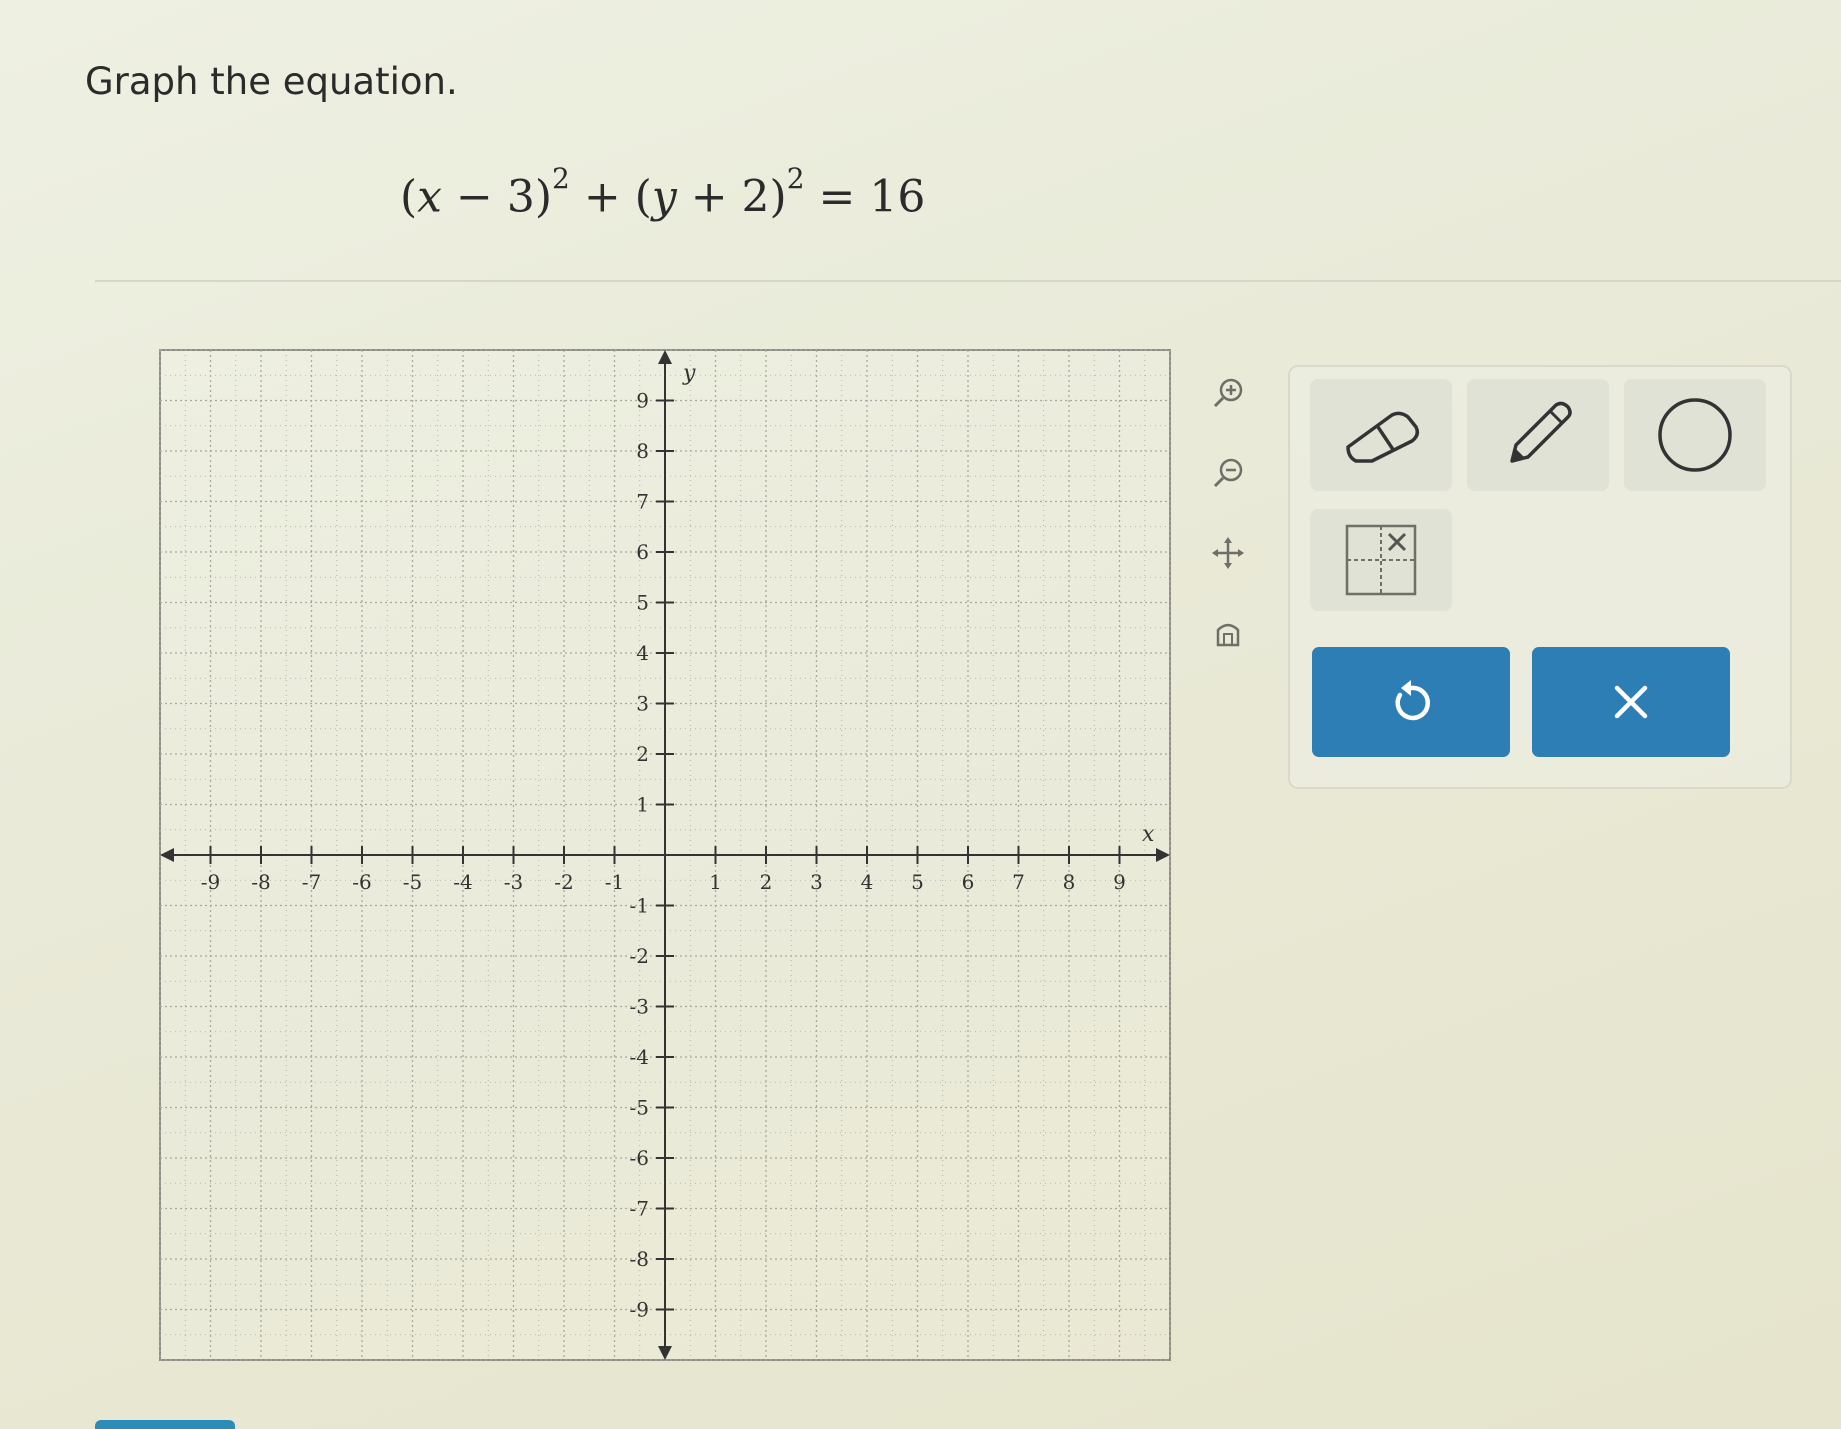  I want to click on eq-part: − 3), so click(497, 197).